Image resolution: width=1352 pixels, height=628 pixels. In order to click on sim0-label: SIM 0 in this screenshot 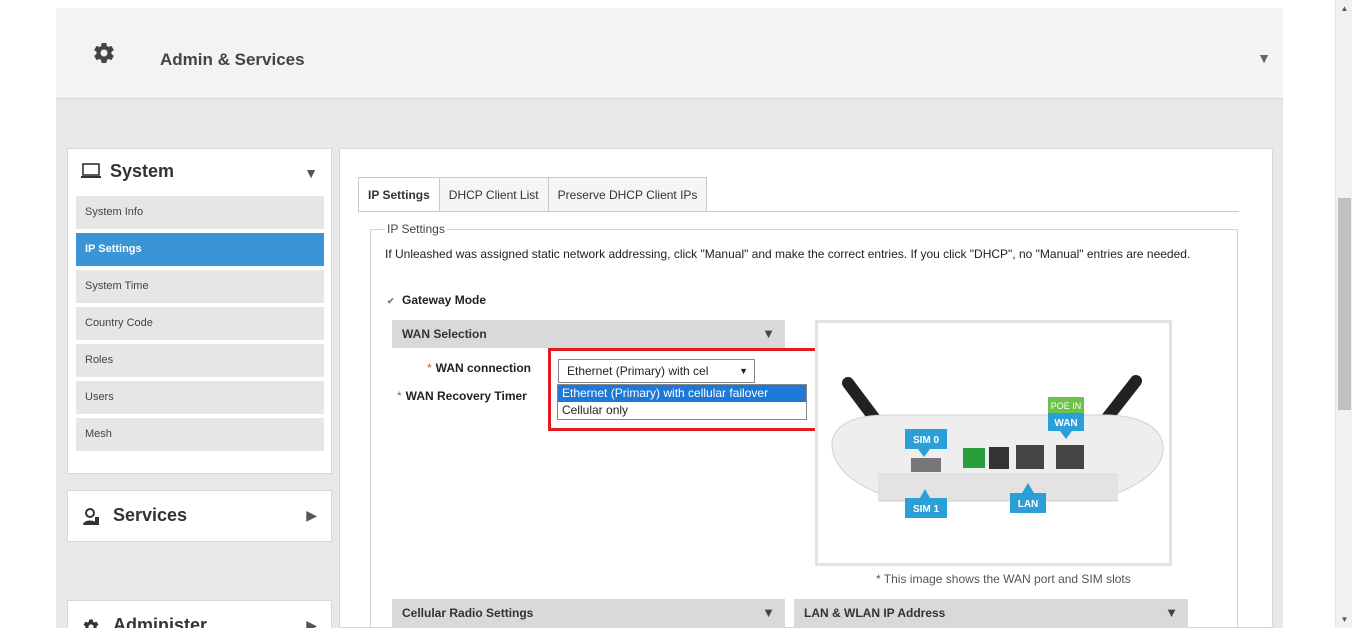, I will do `click(926, 440)`.